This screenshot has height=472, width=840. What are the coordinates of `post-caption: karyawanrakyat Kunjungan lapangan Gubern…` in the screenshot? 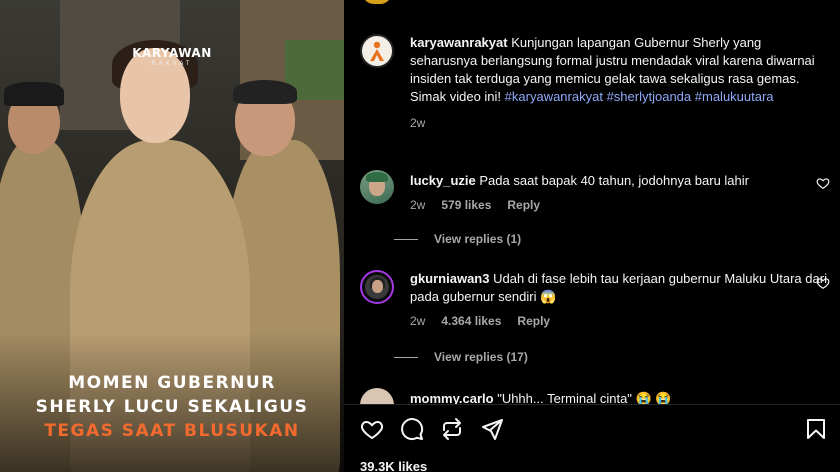 It's located at (595, 82).